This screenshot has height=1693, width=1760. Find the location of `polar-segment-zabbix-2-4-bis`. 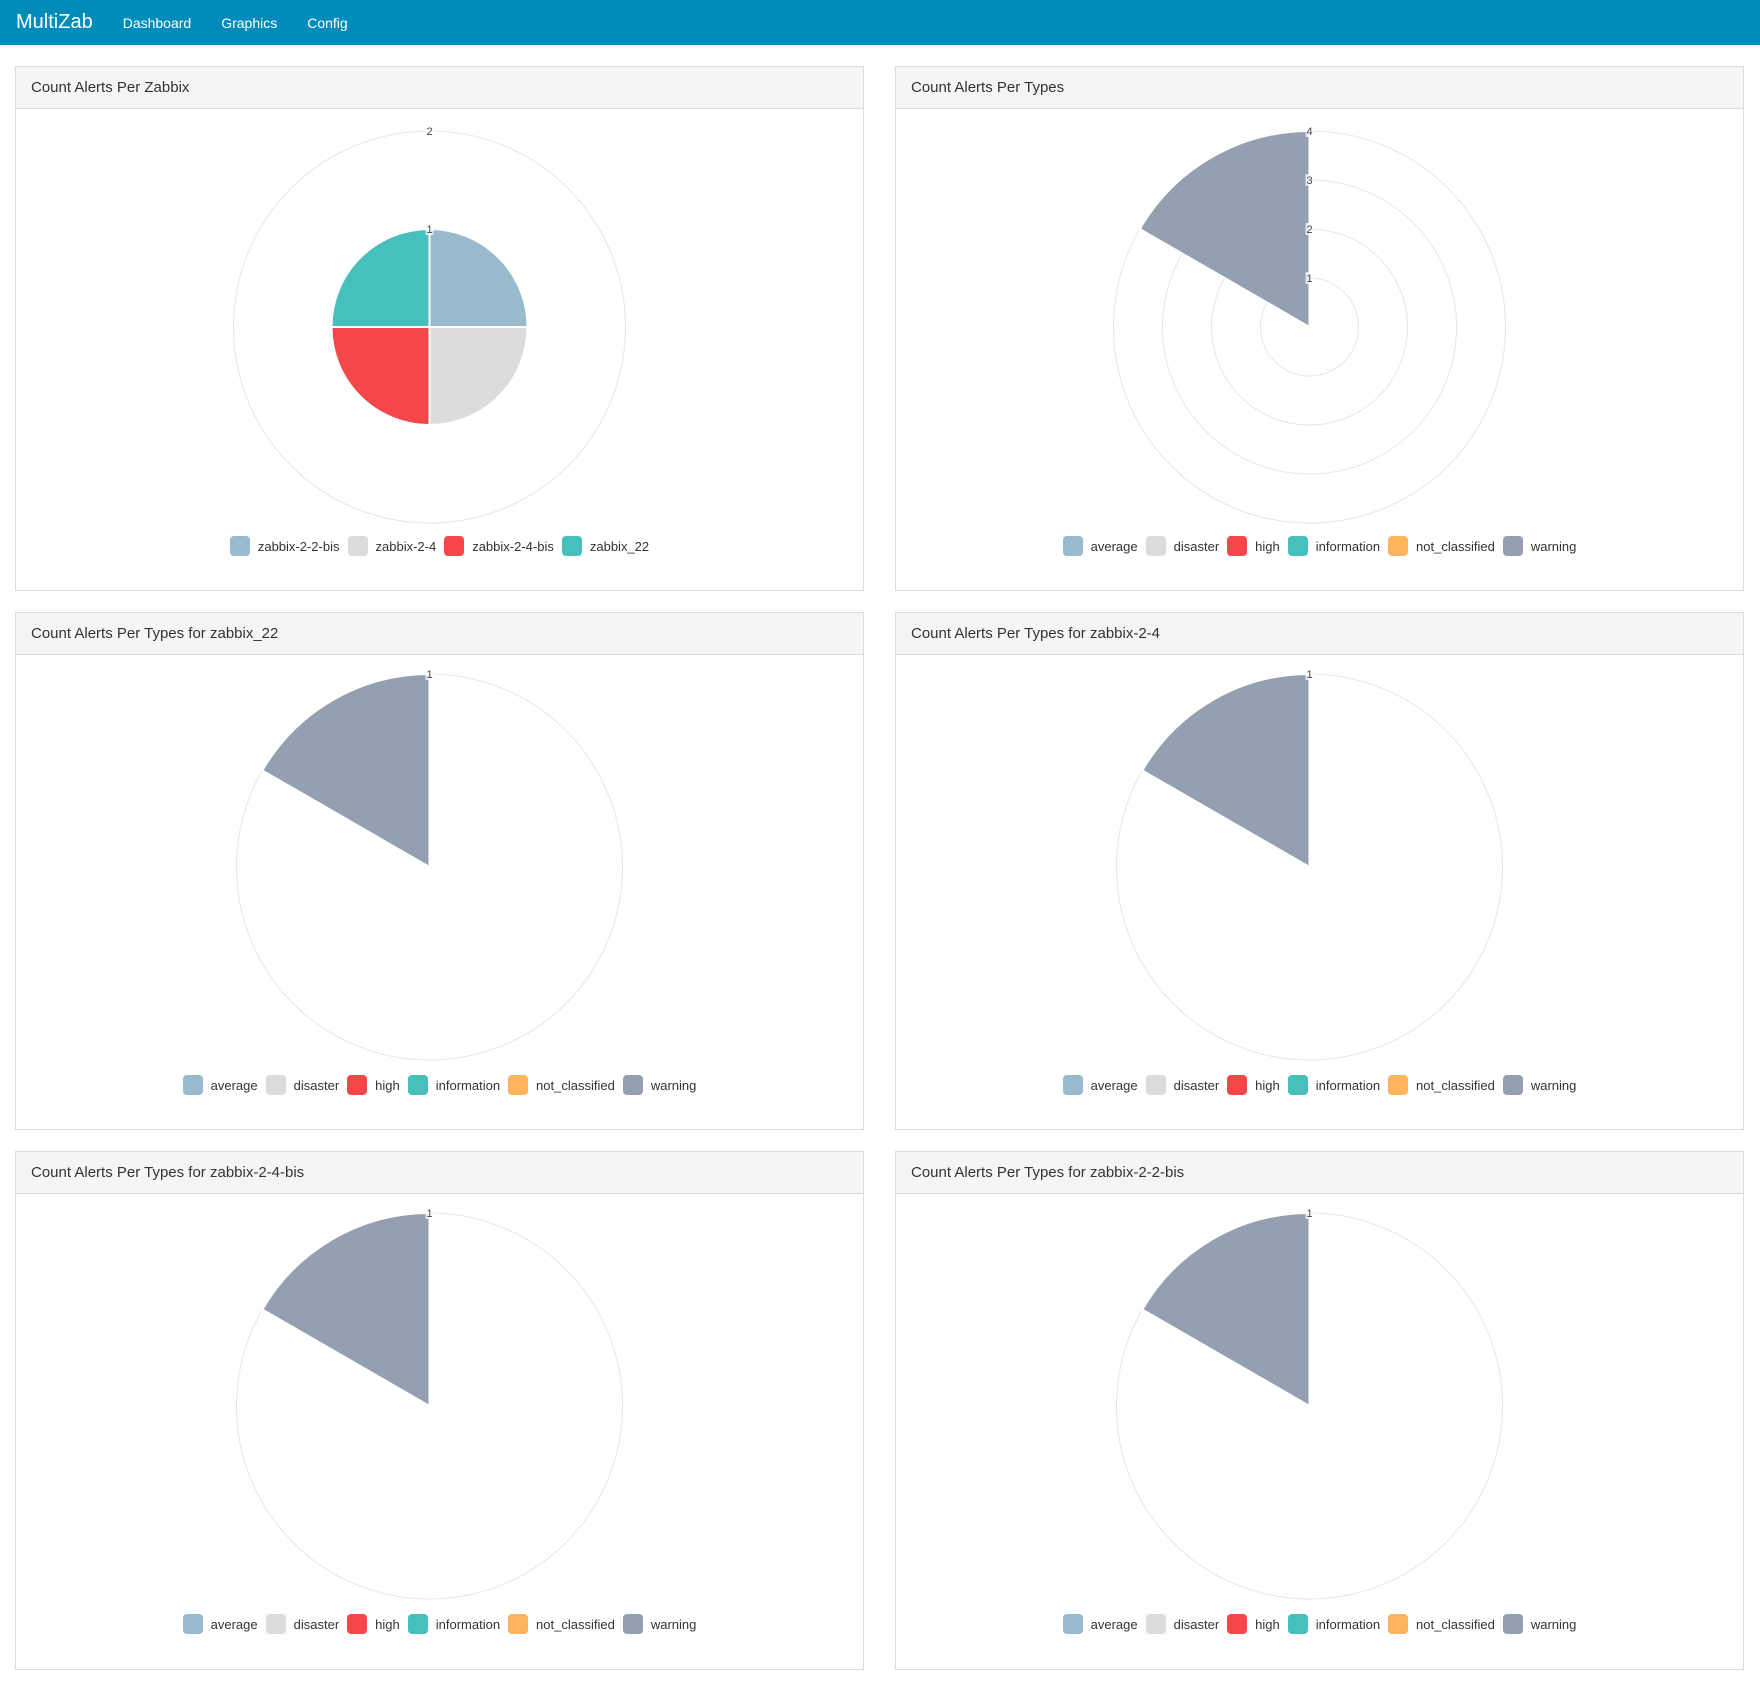

polar-segment-zabbix-2-4-bis is located at coordinates (380, 376).